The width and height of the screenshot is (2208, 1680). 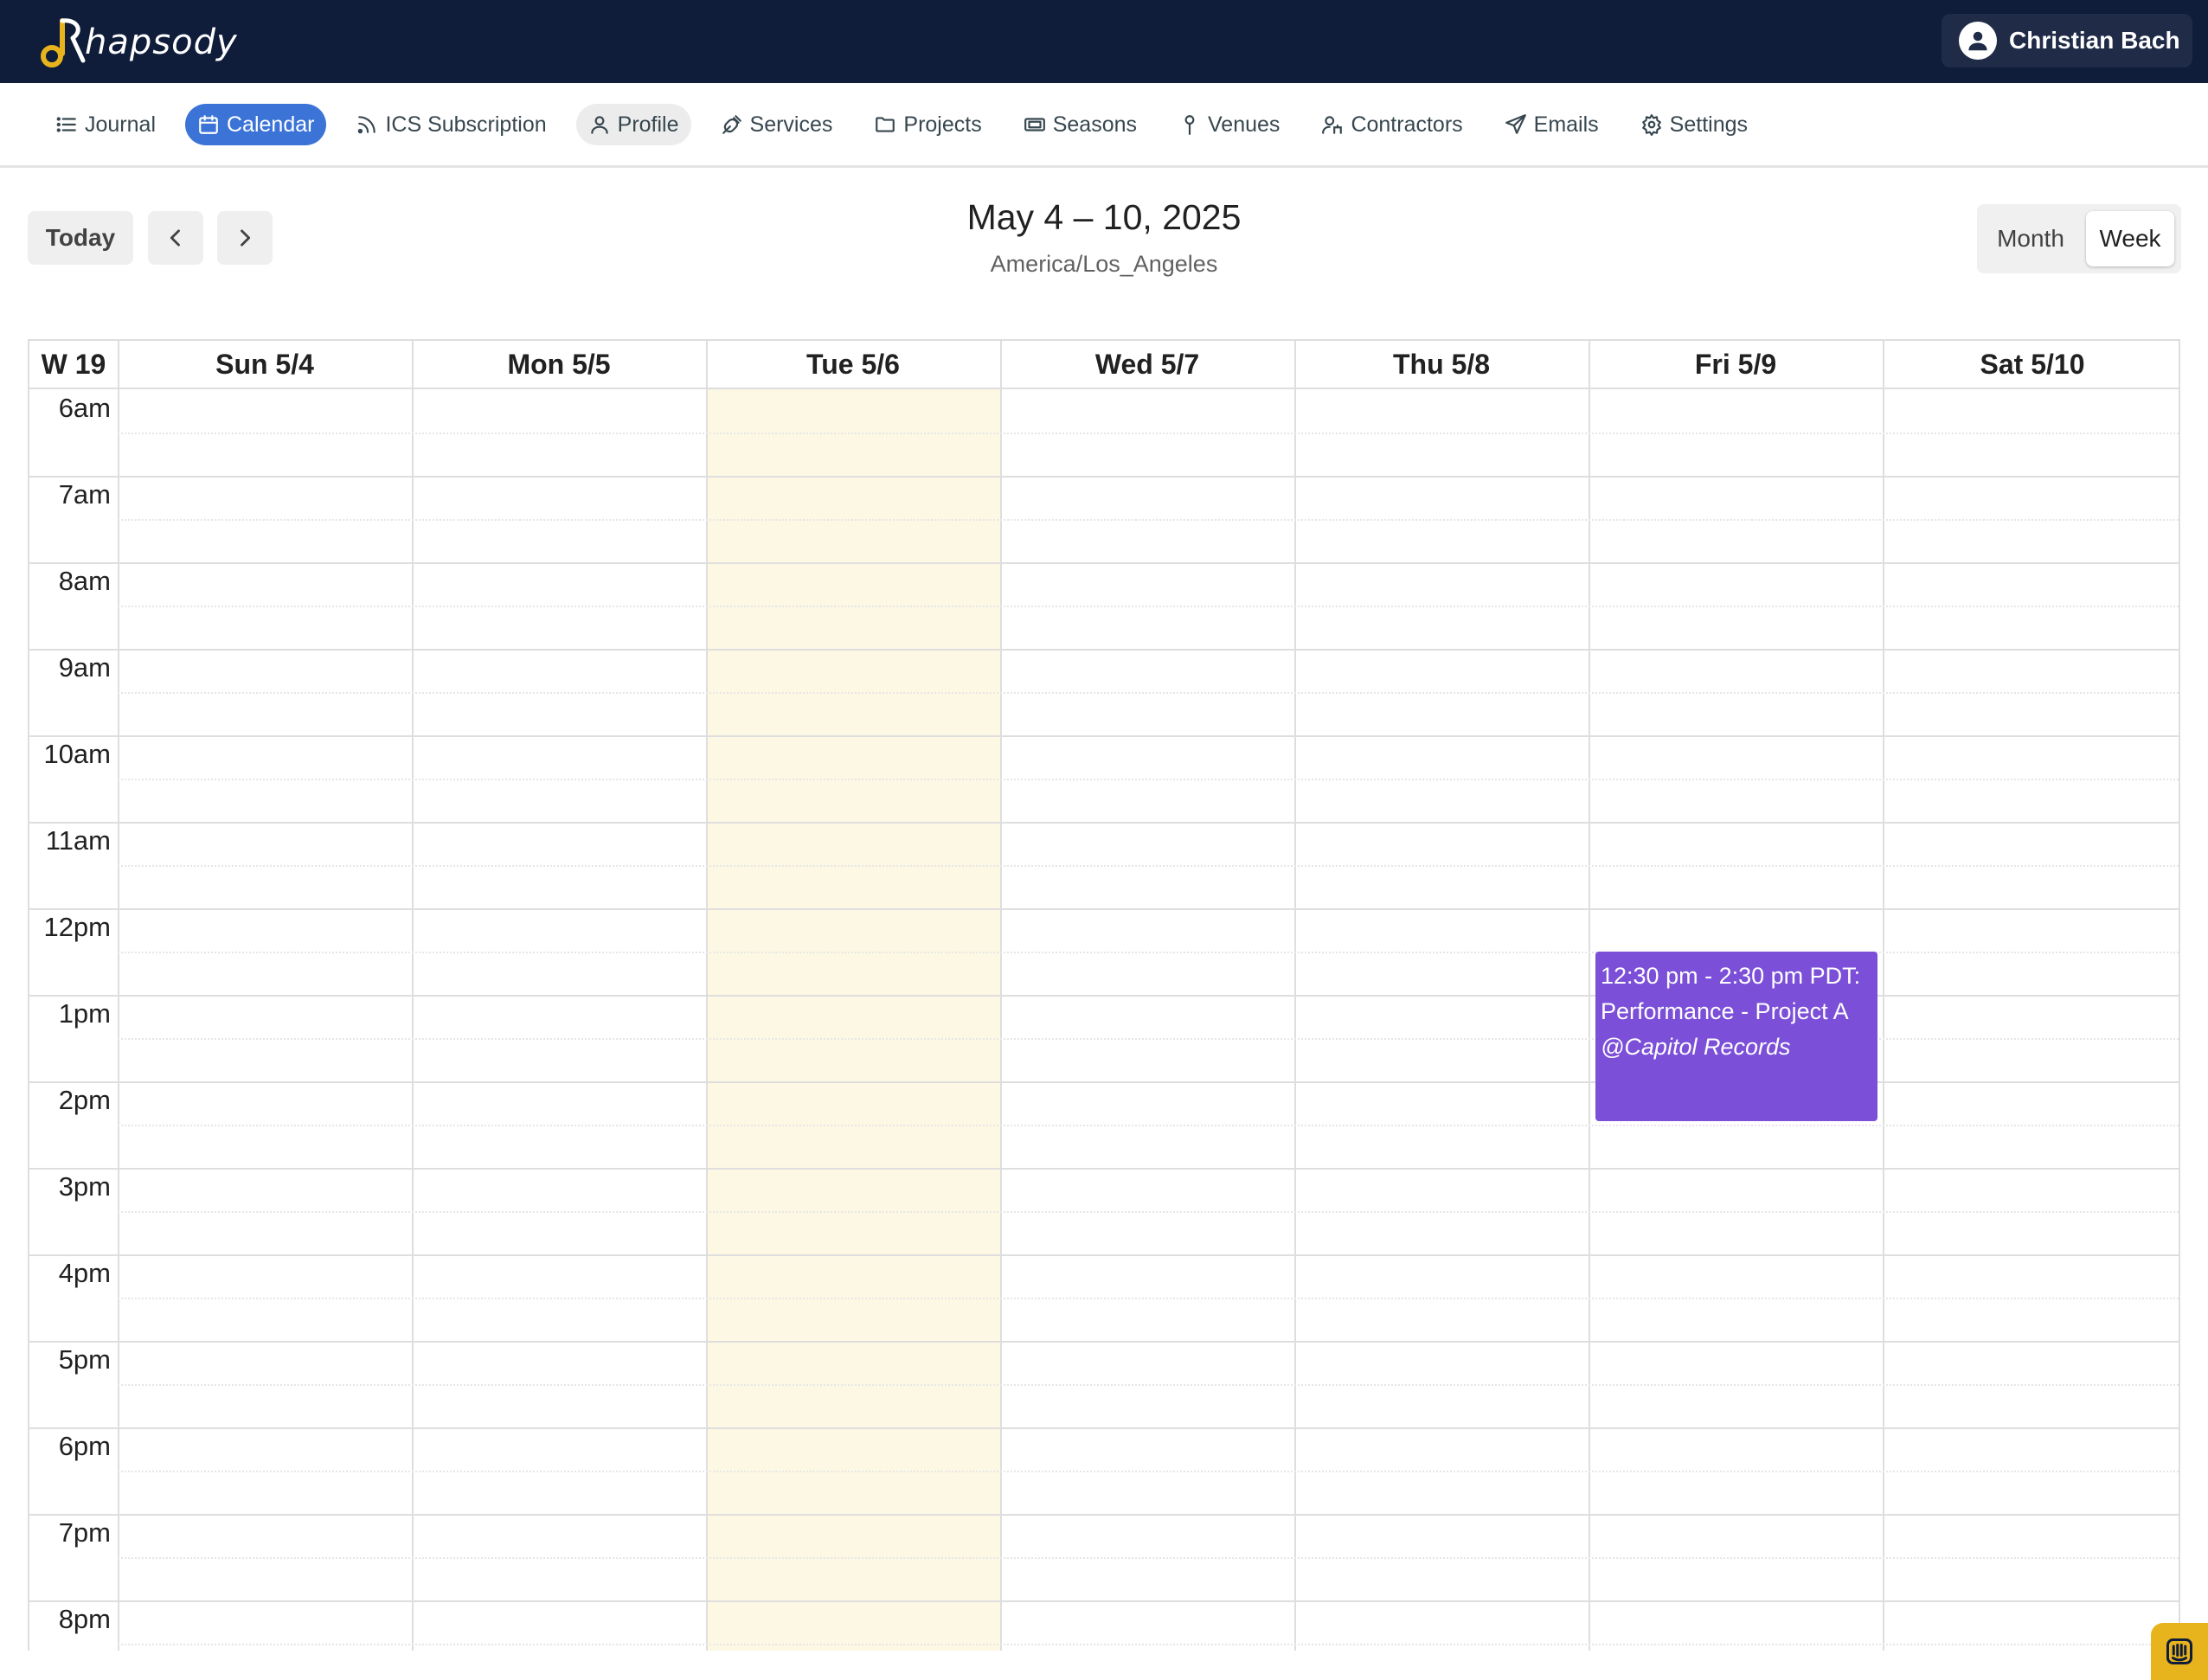 I want to click on rhapsody-logo-icon, so click(x=63, y=42).